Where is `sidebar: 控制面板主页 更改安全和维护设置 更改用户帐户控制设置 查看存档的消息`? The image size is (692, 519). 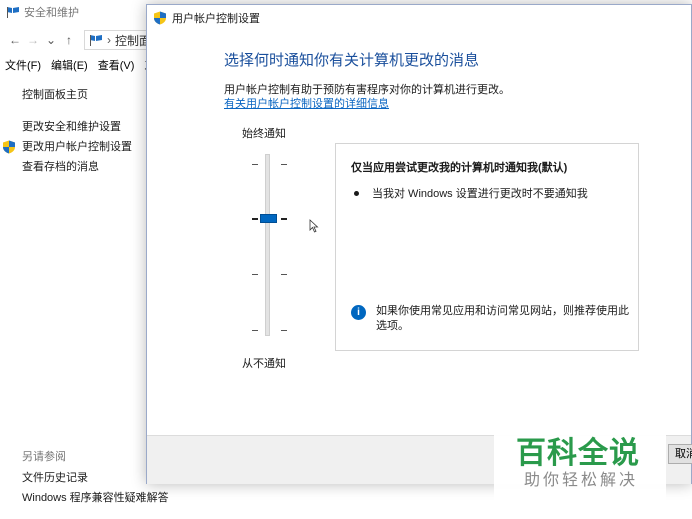 sidebar: 控制面板主页 更改安全和维护设置 更改用户帐户控制设置 查看存档的消息 is located at coordinates (75, 131).